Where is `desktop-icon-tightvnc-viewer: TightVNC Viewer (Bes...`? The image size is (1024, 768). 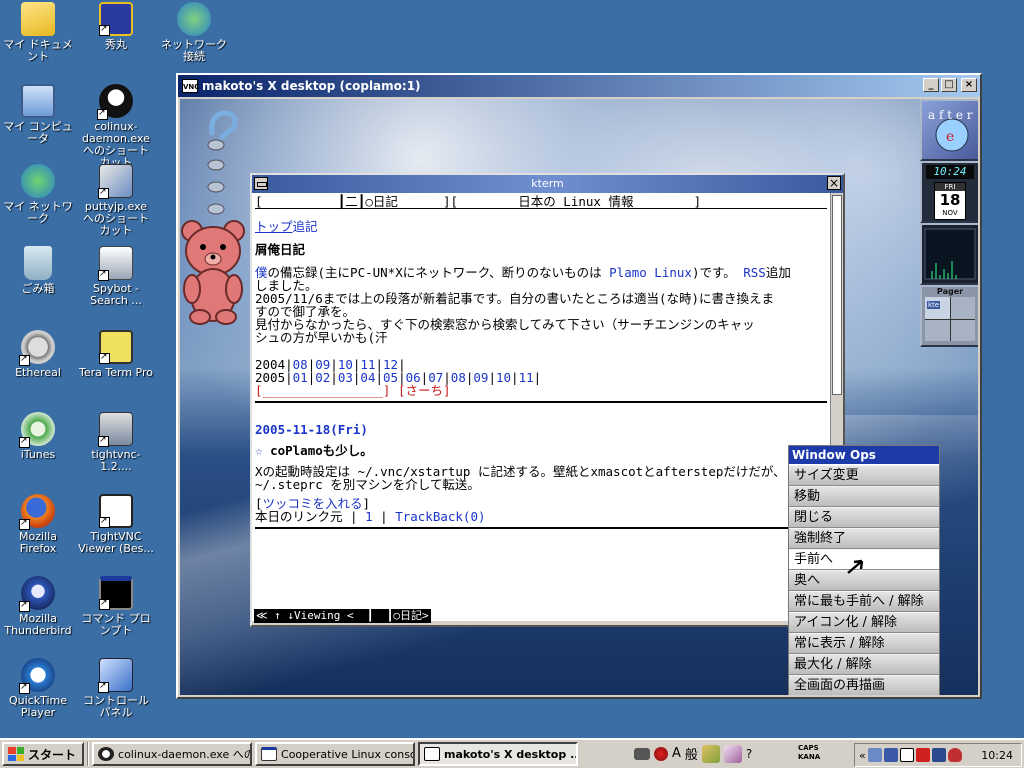 desktop-icon-tightvnc-viewer: TightVNC Viewer (Bes... is located at coordinates (116, 524).